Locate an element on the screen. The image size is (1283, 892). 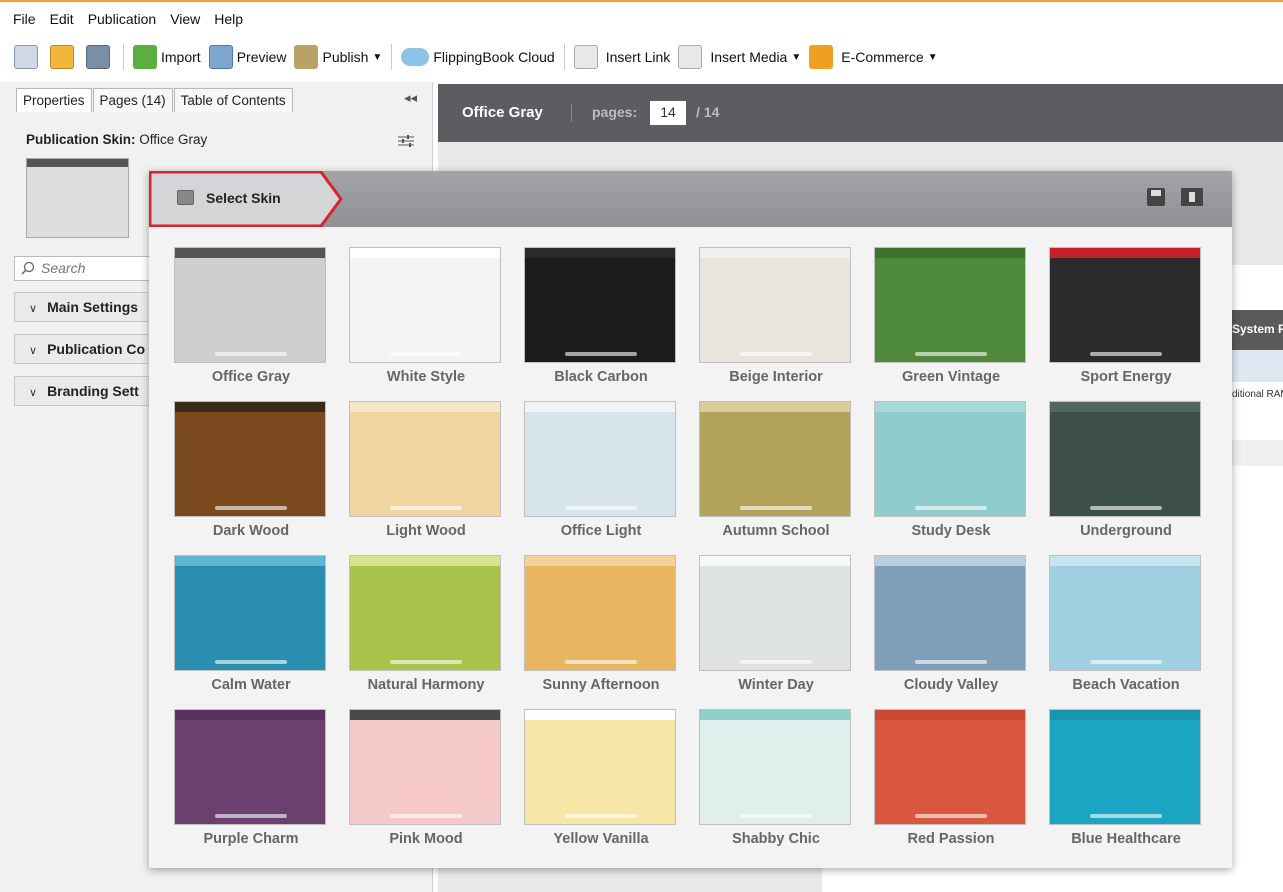
menu-bar: File Edit Publication View Help is located at coordinates (641, 19).